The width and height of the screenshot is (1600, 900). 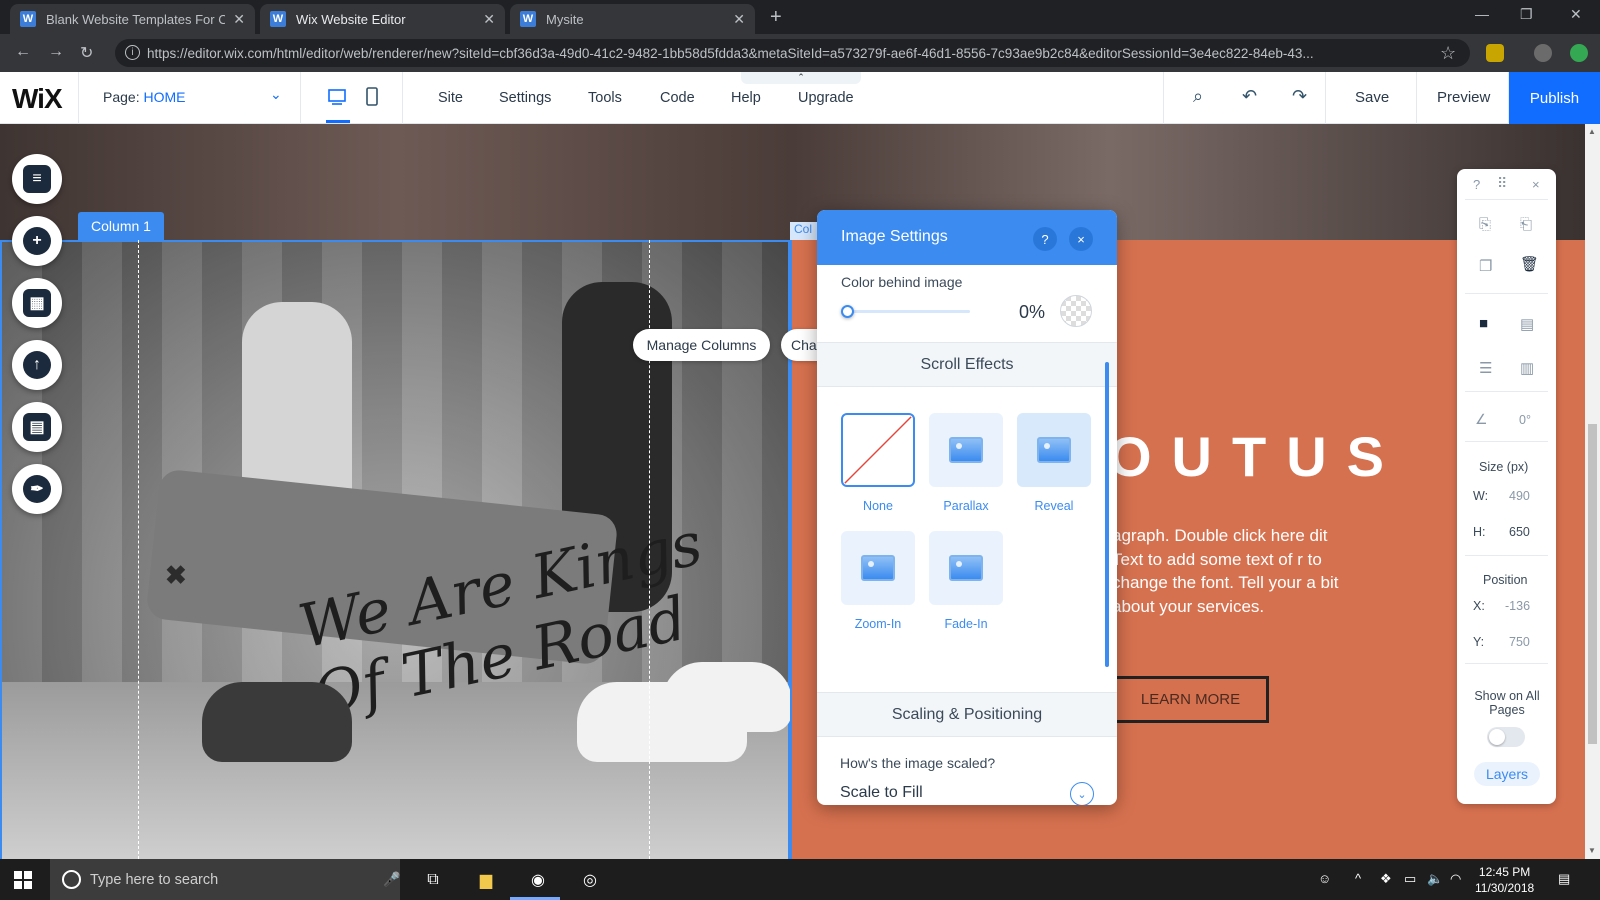 I want to click on blog-button: ✒, so click(x=37, y=489).